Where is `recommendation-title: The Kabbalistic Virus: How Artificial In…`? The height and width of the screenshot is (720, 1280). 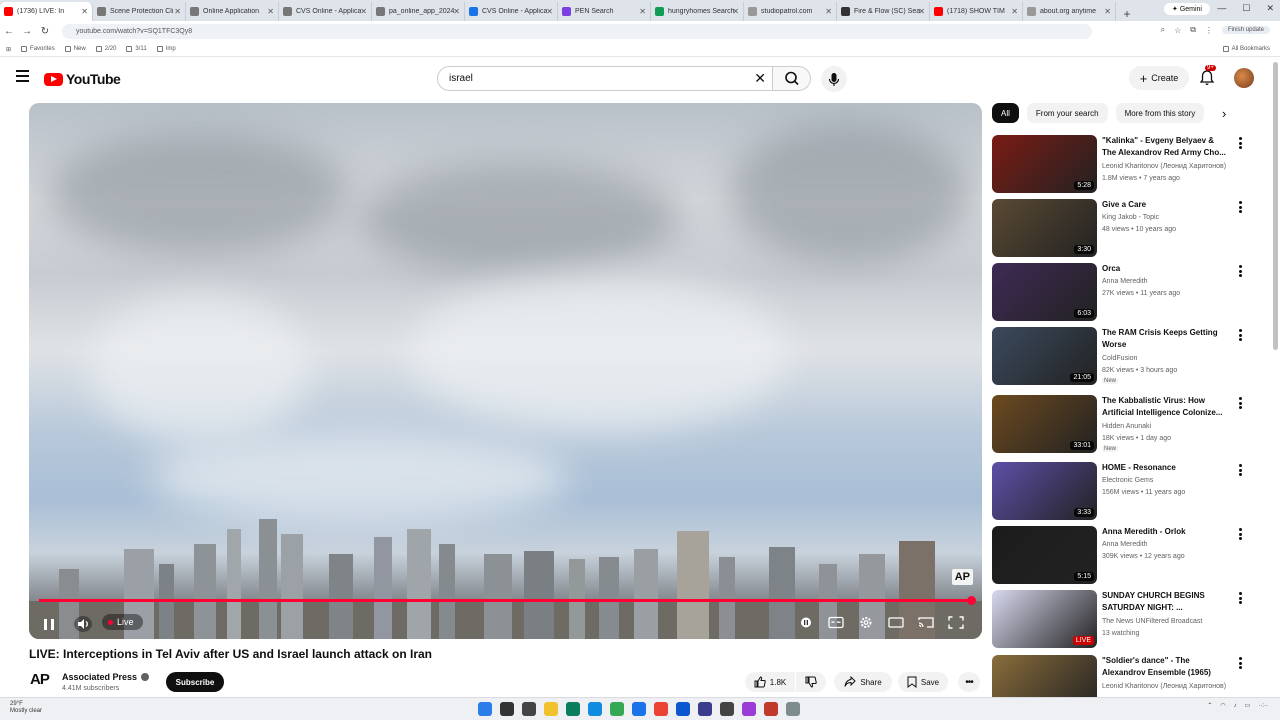
recommendation-title: The Kabbalistic Virus: How Artificial In… is located at coordinates (1166, 407).